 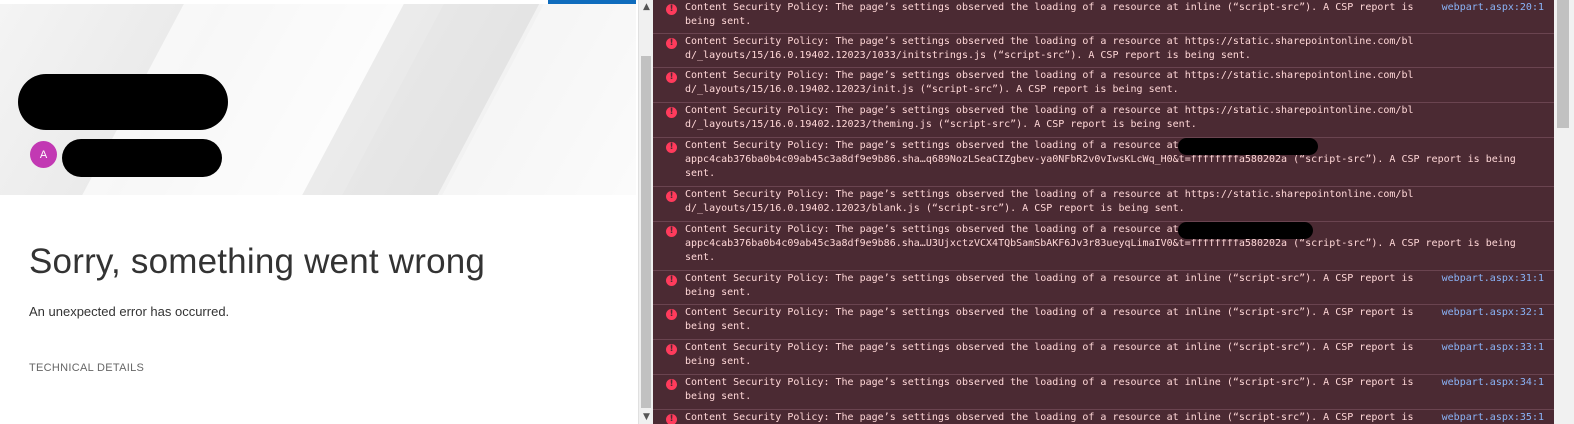 What do you see at coordinates (1493, 313) in the screenshot?
I see `source-link: webpart.aspx:32:1` at bounding box center [1493, 313].